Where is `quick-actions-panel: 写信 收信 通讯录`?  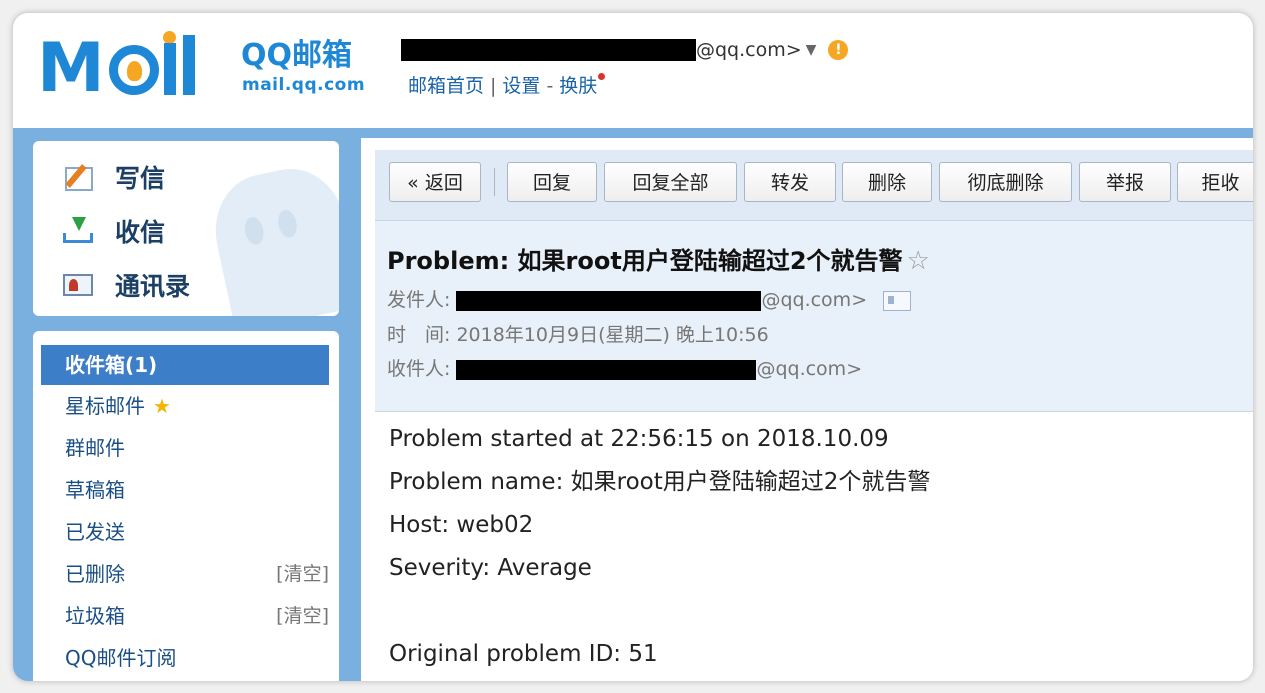 quick-actions-panel: 写信 收信 通讯录 is located at coordinates (186, 228).